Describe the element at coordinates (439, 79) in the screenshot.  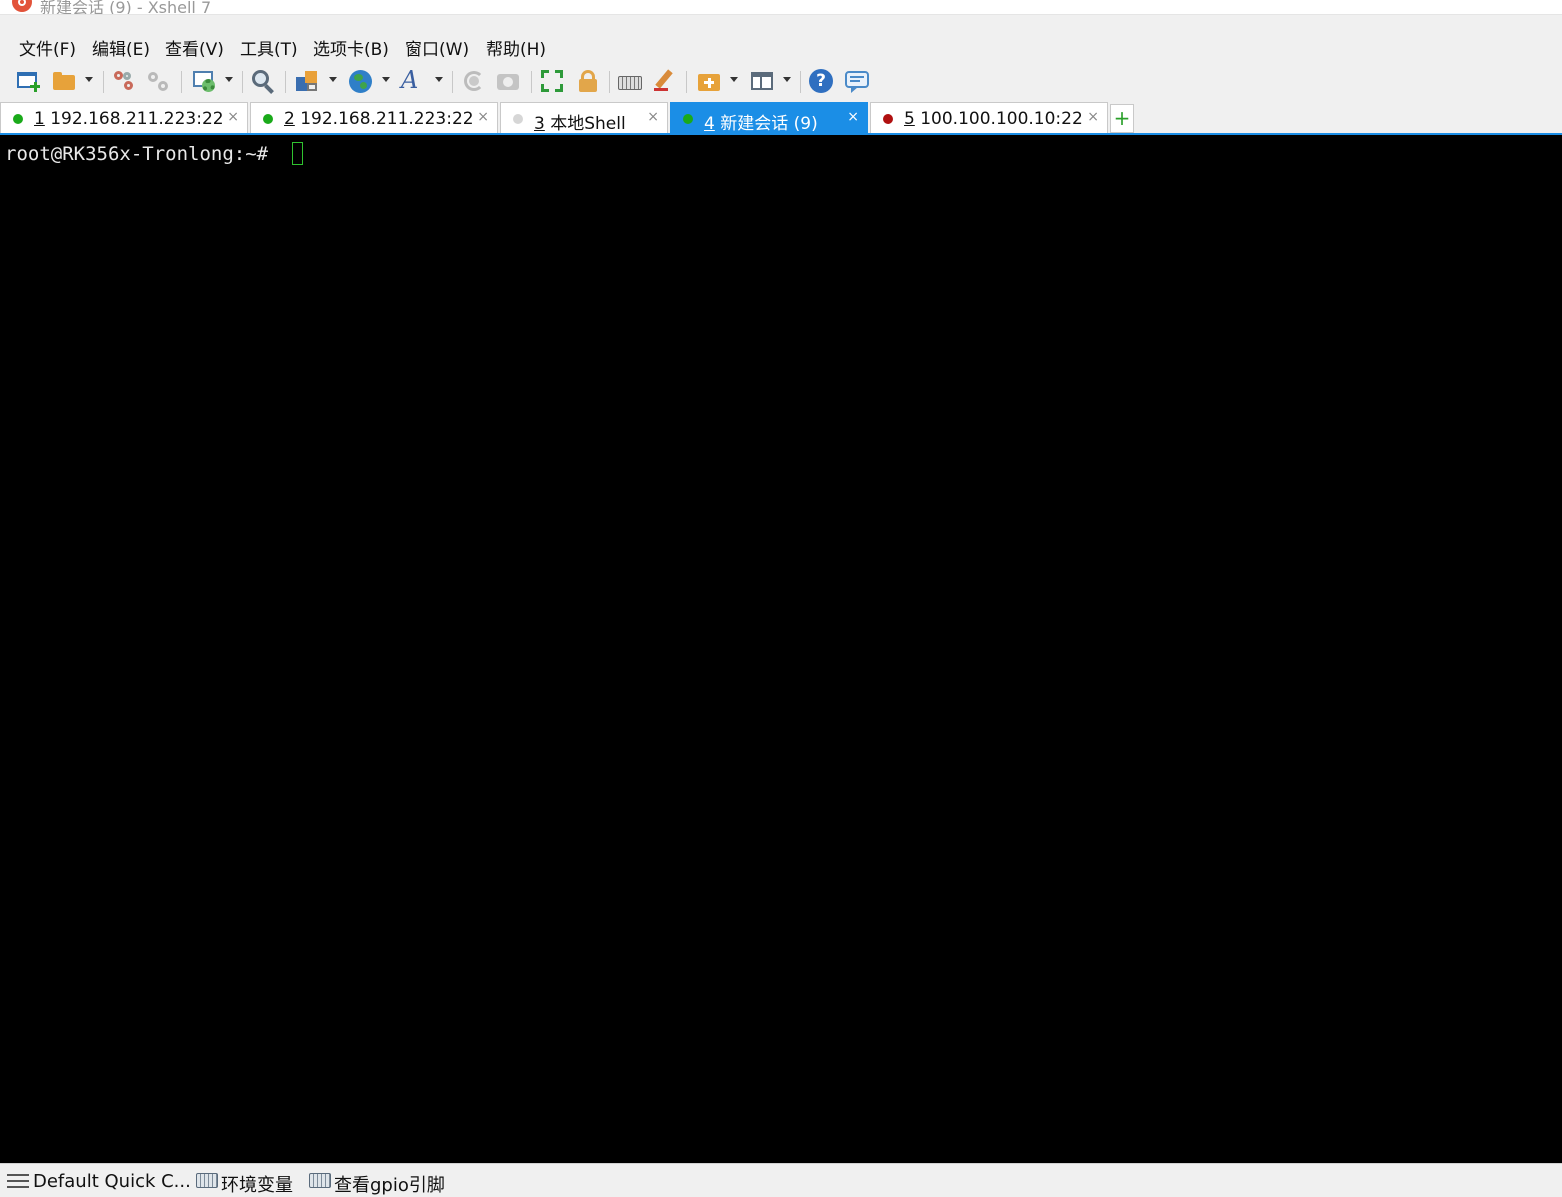
I see `font-dropdown-icon` at that location.